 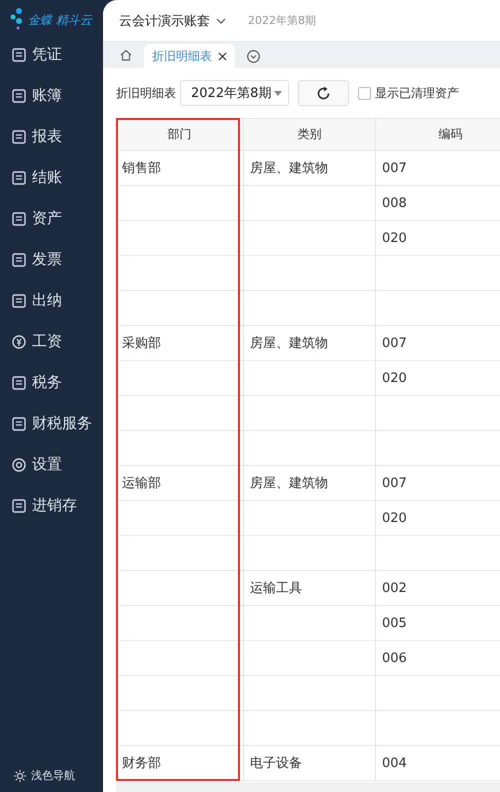 I want to click on close-icon, so click(x=222, y=56).